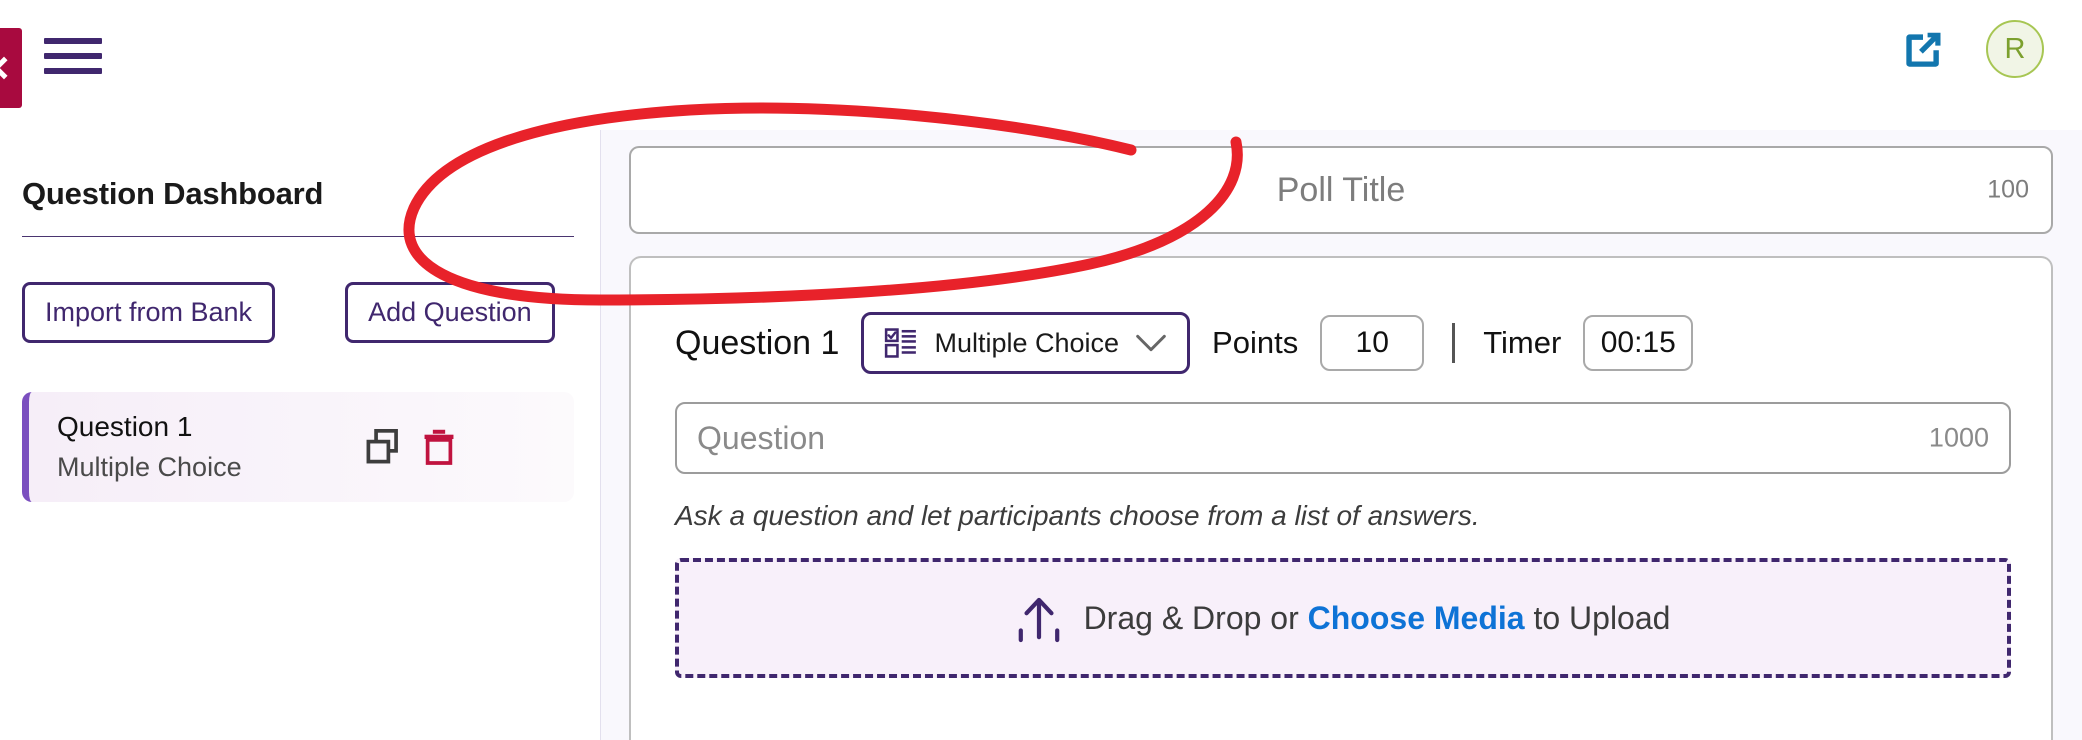 This screenshot has width=2082, height=740. Describe the element at coordinates (1454, 343) in the screenshot. I see `header-divider` at that location.